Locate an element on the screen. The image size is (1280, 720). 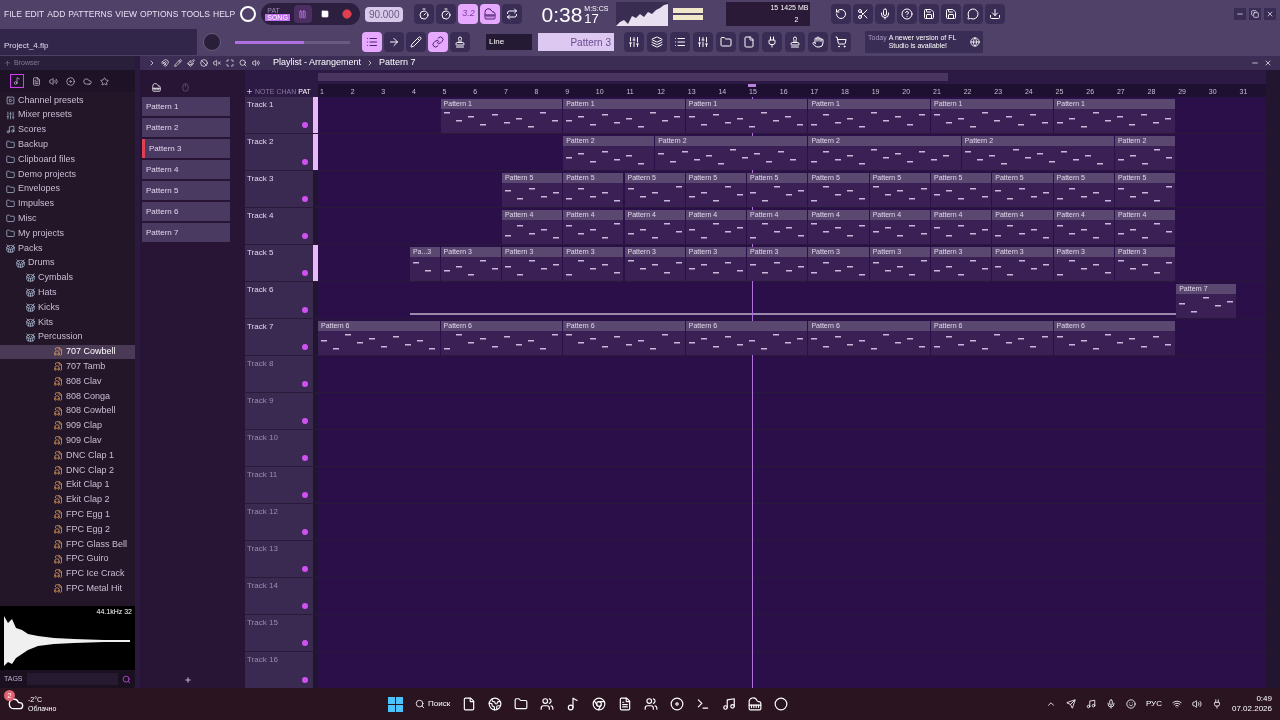
list-button is located at coordinates (680, 42).